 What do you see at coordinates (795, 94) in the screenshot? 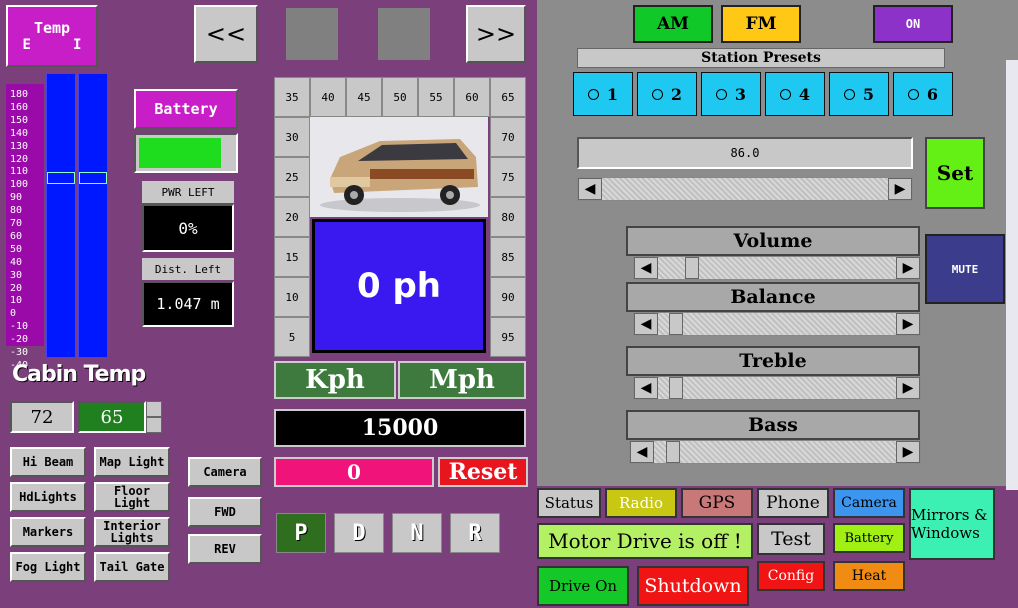
I see `station-preset-button: 4` at bounding box center [795, 94].